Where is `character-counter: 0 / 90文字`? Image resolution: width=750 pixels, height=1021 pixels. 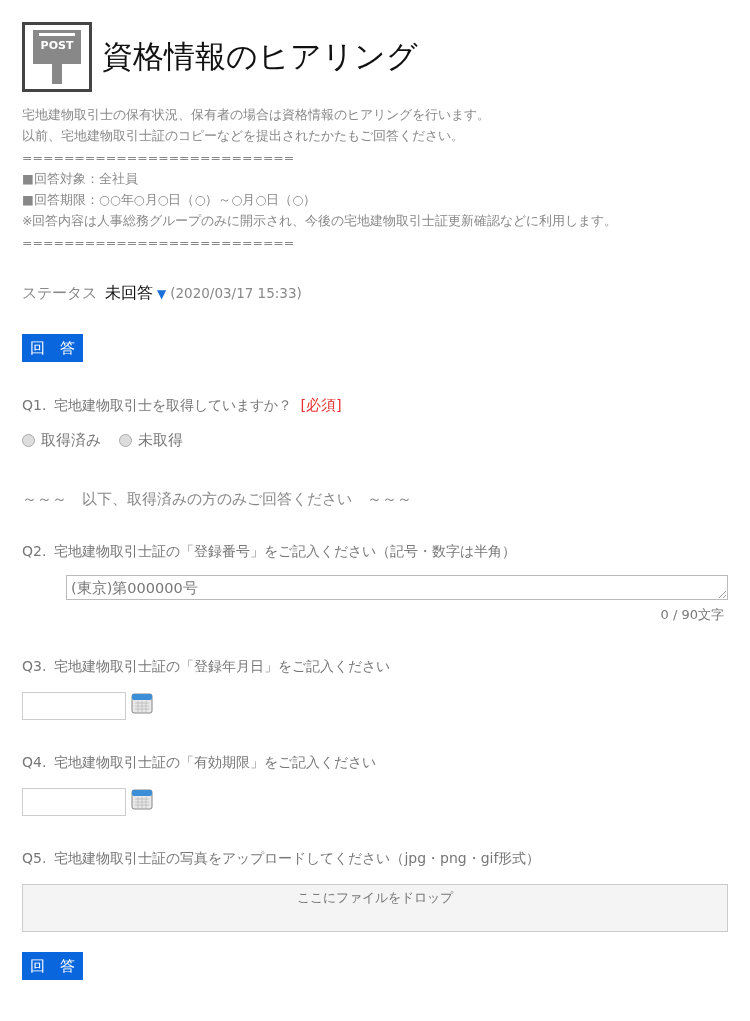 character-counter: 0 / 90文字 is located at coordinates (692, 615).